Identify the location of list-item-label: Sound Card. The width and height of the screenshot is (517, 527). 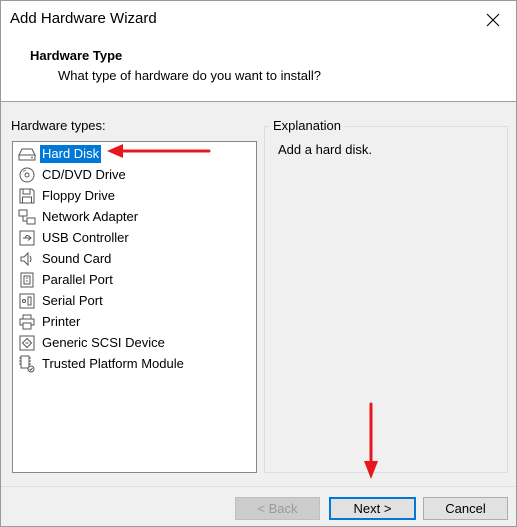
(77, 258).